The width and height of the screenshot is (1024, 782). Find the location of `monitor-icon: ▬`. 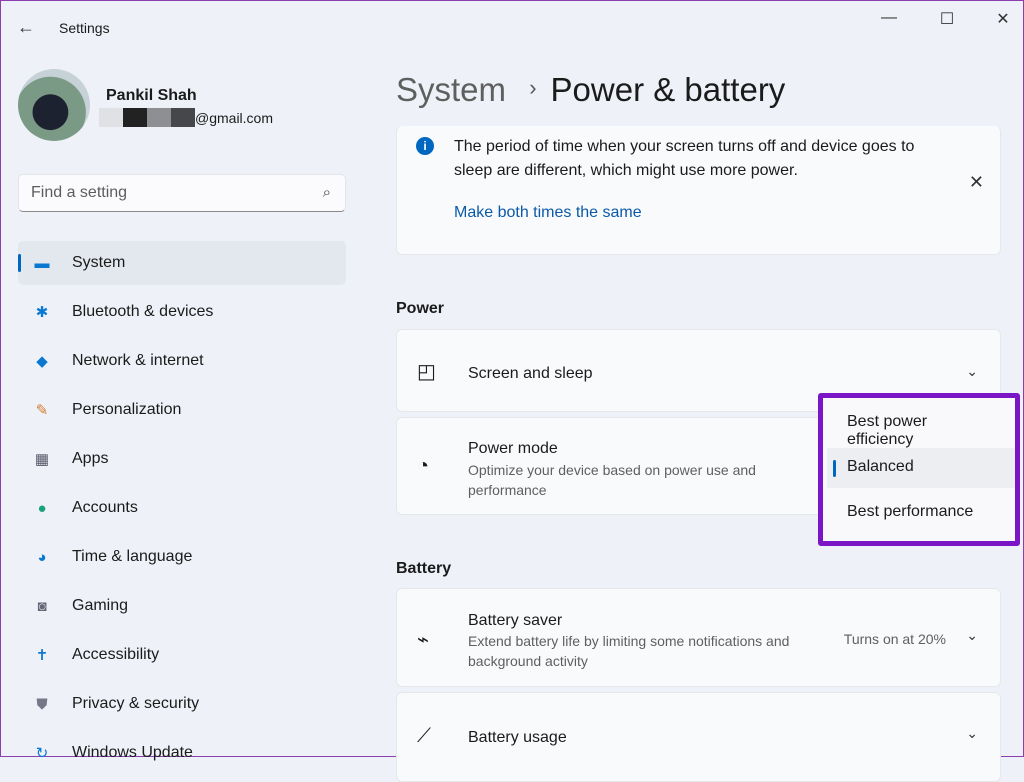

monitor-icon: ▬ is located at coordinates (42, 263).